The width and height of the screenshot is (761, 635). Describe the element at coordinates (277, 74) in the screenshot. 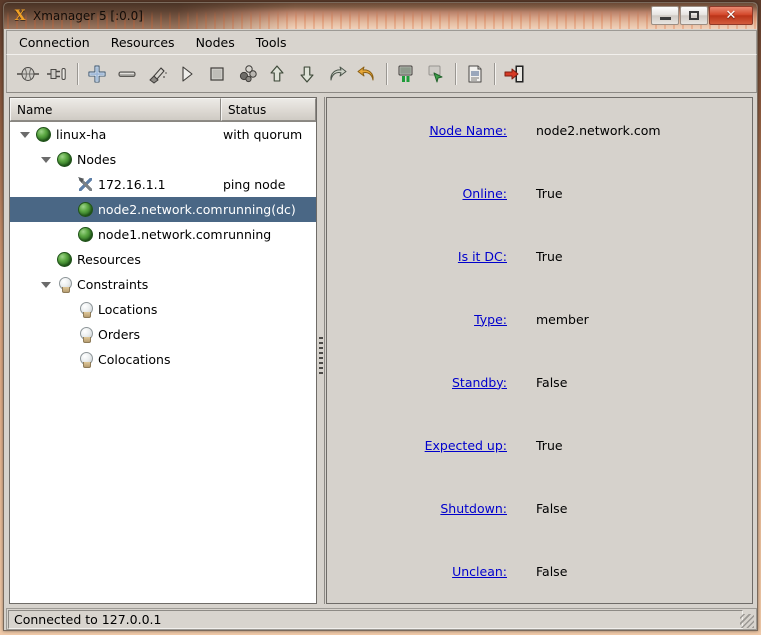

I see `toolbar-move-up-button` at that location.